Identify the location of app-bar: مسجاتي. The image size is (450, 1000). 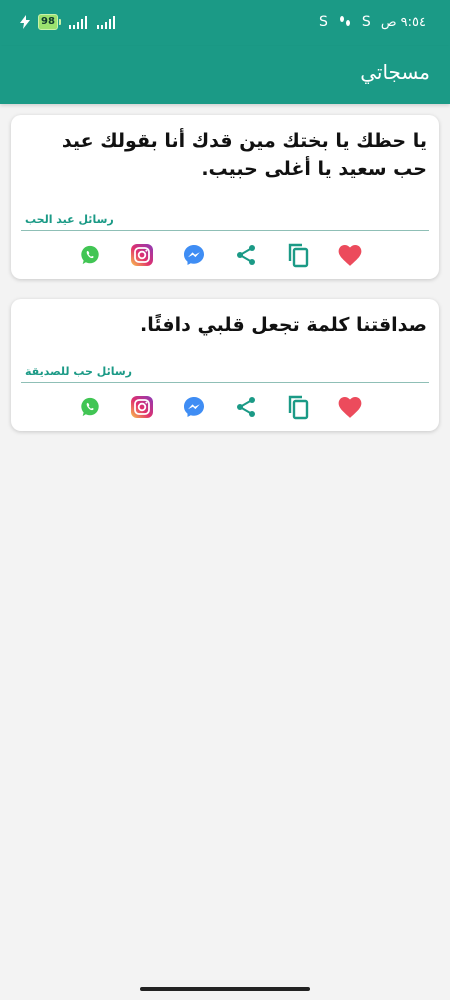
(225, 75).